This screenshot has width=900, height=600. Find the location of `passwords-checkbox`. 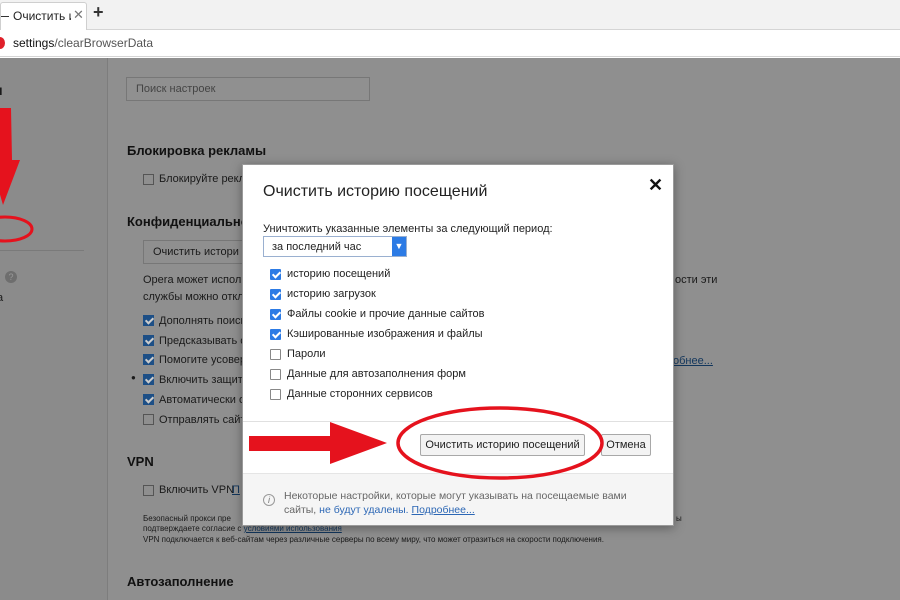

passwords-checkbox is located at coordinates (275, 354).